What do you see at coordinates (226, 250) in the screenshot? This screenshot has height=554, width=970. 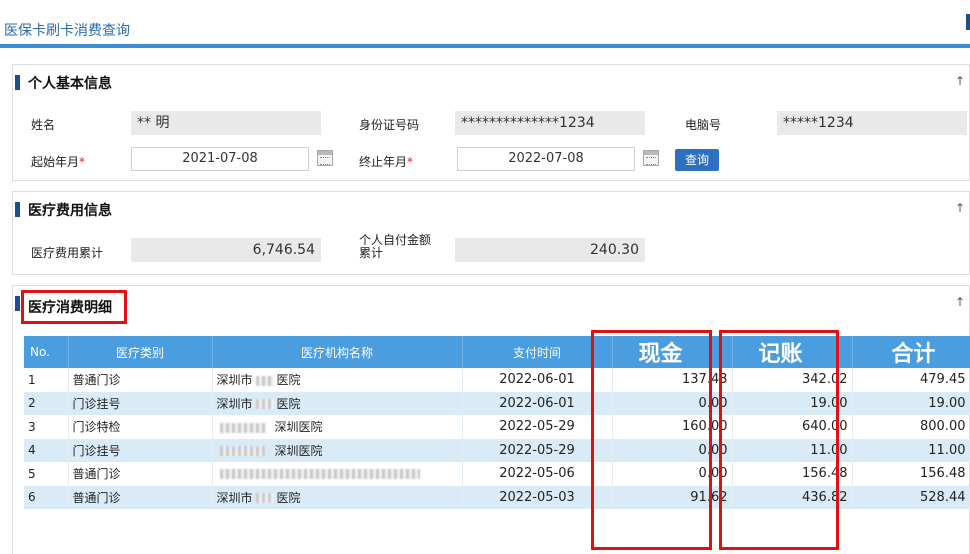 I see `total-cost-field: 6,746.54` at bounding box center [226, 250].